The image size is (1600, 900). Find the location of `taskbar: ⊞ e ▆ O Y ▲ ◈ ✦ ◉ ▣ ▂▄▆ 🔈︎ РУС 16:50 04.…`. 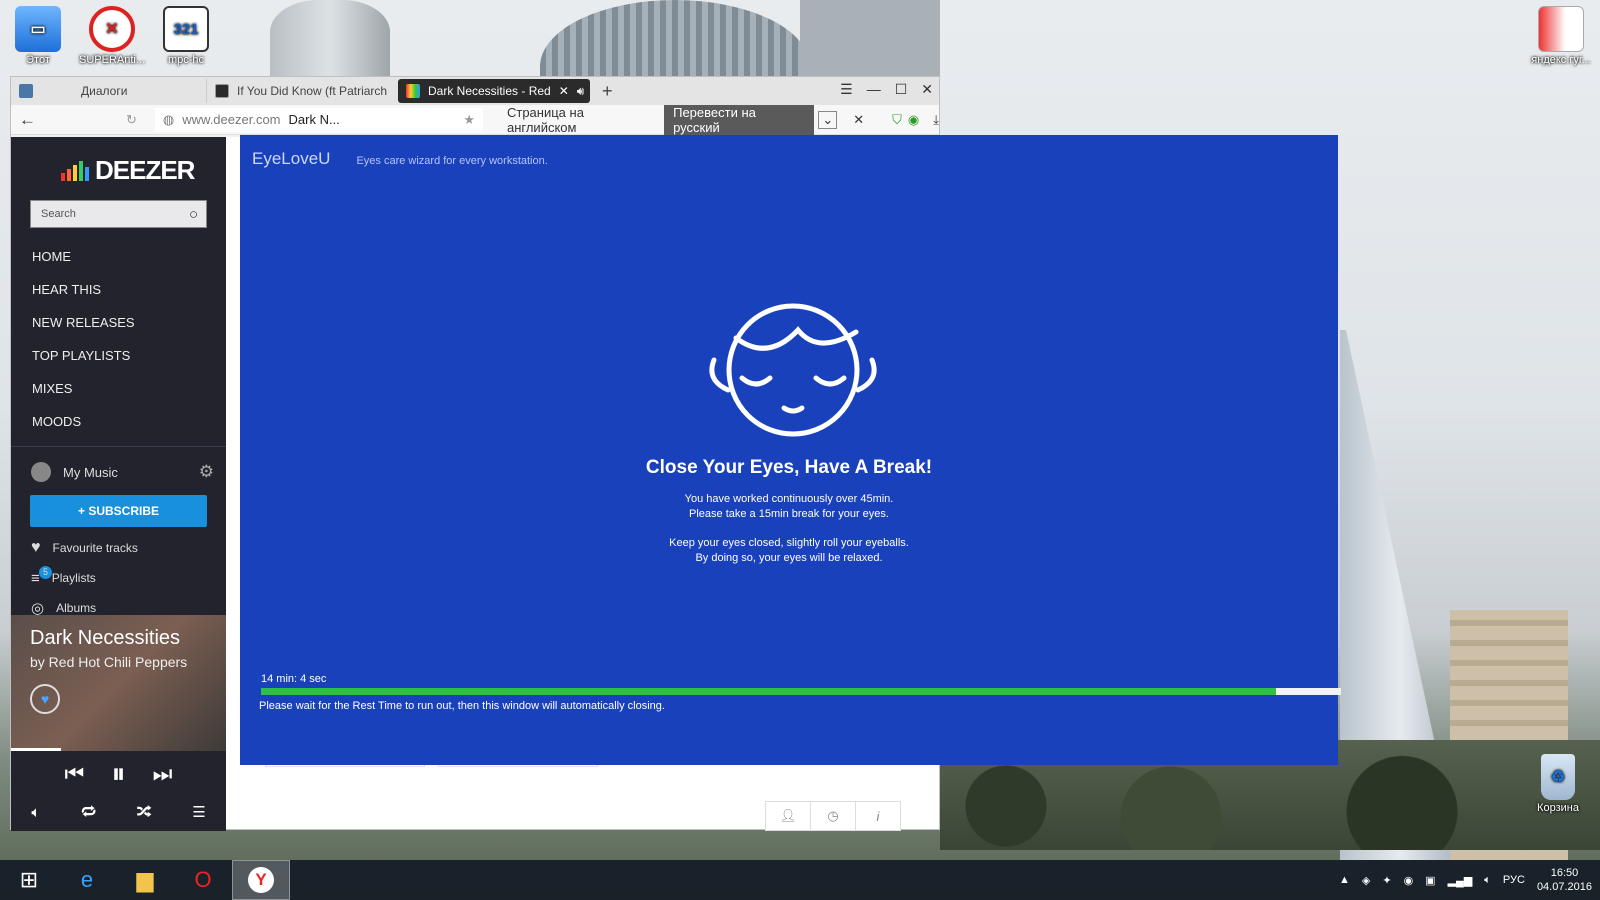

taskbar: ⊞ e ▆ O Y ▲ ◈ ✦ ◉ ▣ ▂▄▆ 🔈︎ РУС 16:50 04.… is located at coordinates (800, 880).